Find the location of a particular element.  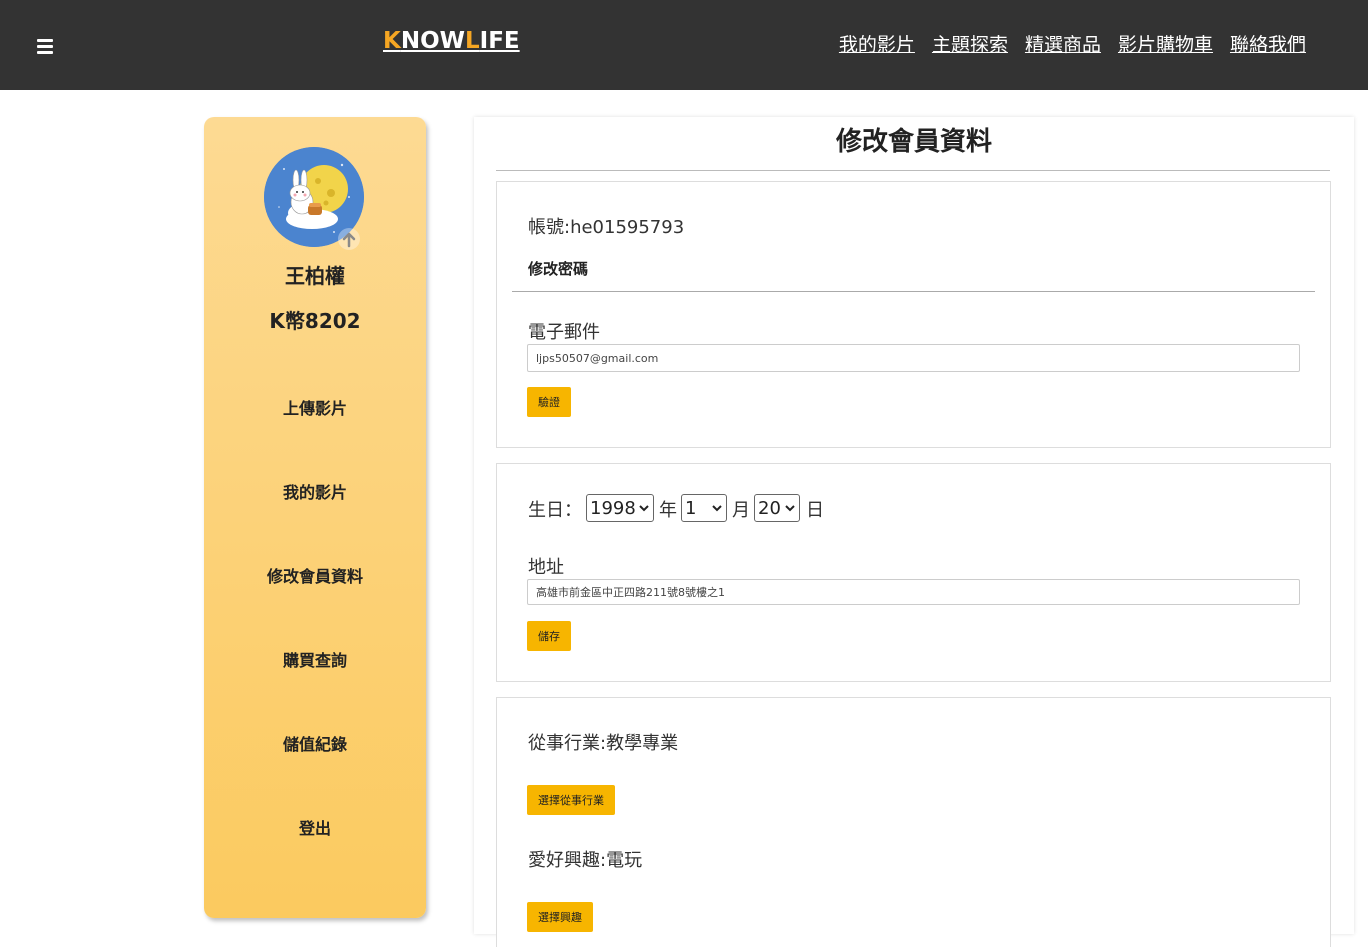

upload-arrow-icon is located at coordinates (349, 239).